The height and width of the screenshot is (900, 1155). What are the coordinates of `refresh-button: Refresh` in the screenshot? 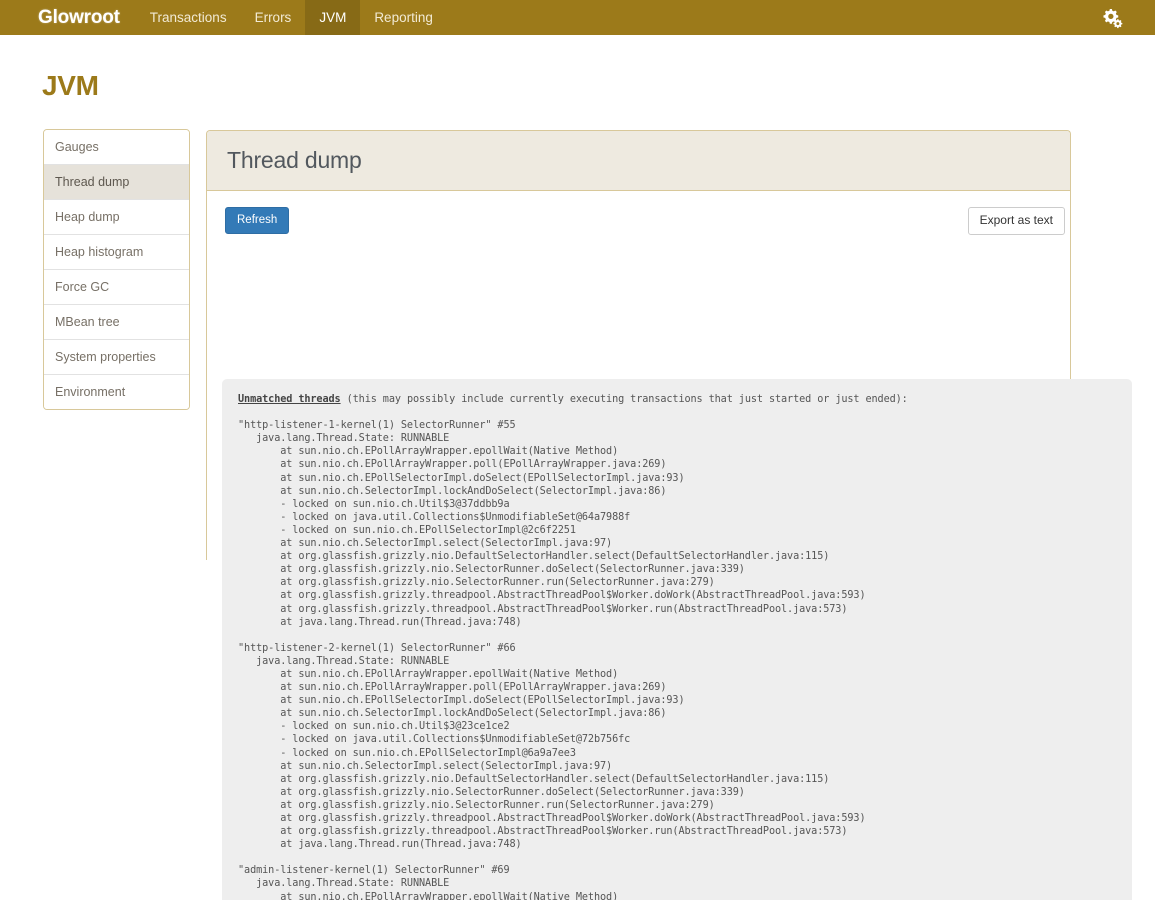 It's located at (257, 220).